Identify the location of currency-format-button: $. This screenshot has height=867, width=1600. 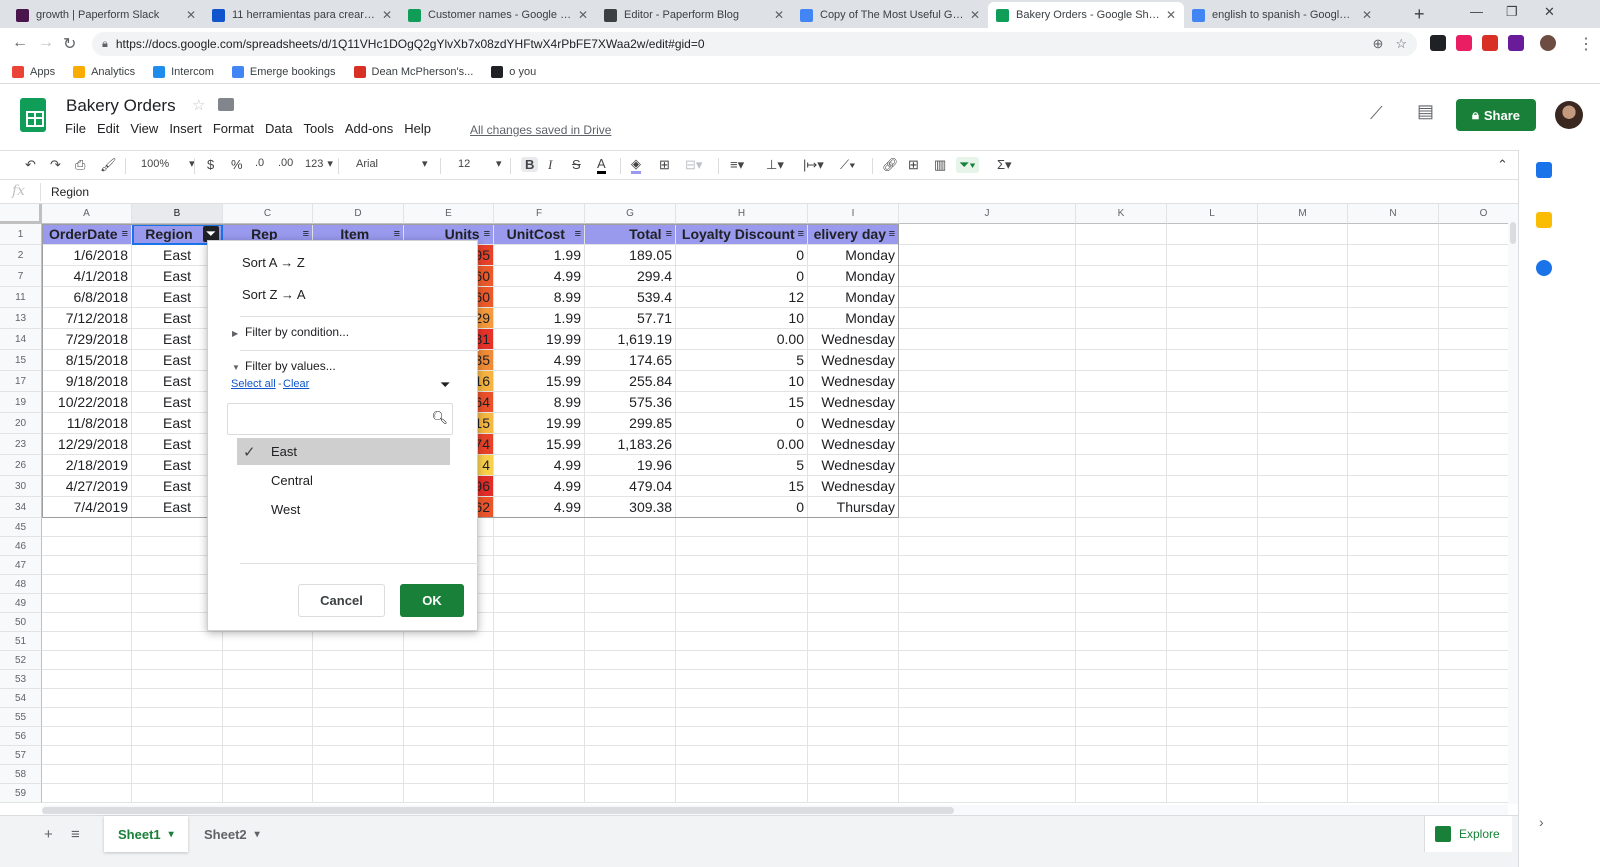
(210, 164).